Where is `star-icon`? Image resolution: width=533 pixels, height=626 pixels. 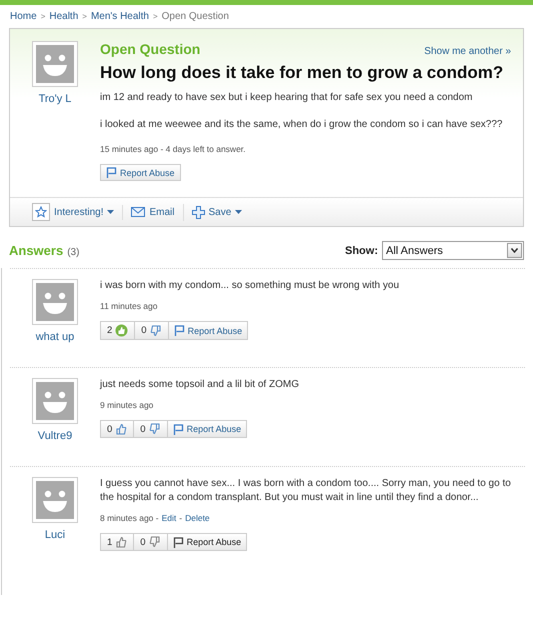
star-icon is located at coordinates (41, 212).